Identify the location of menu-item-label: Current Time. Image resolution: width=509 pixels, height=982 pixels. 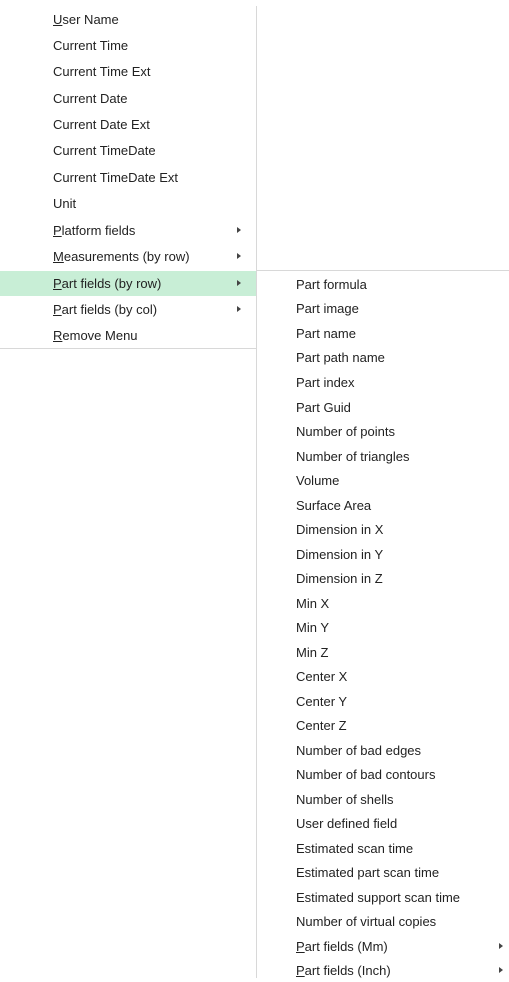
(91, 45).